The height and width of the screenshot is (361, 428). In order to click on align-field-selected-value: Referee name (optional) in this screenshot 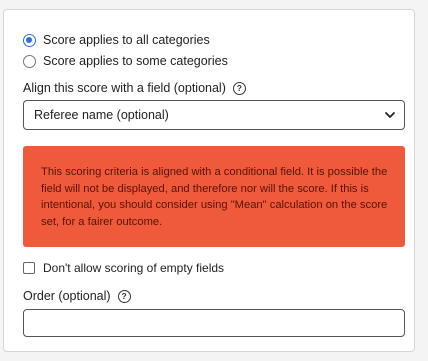, I will do `click(101, 115)`.